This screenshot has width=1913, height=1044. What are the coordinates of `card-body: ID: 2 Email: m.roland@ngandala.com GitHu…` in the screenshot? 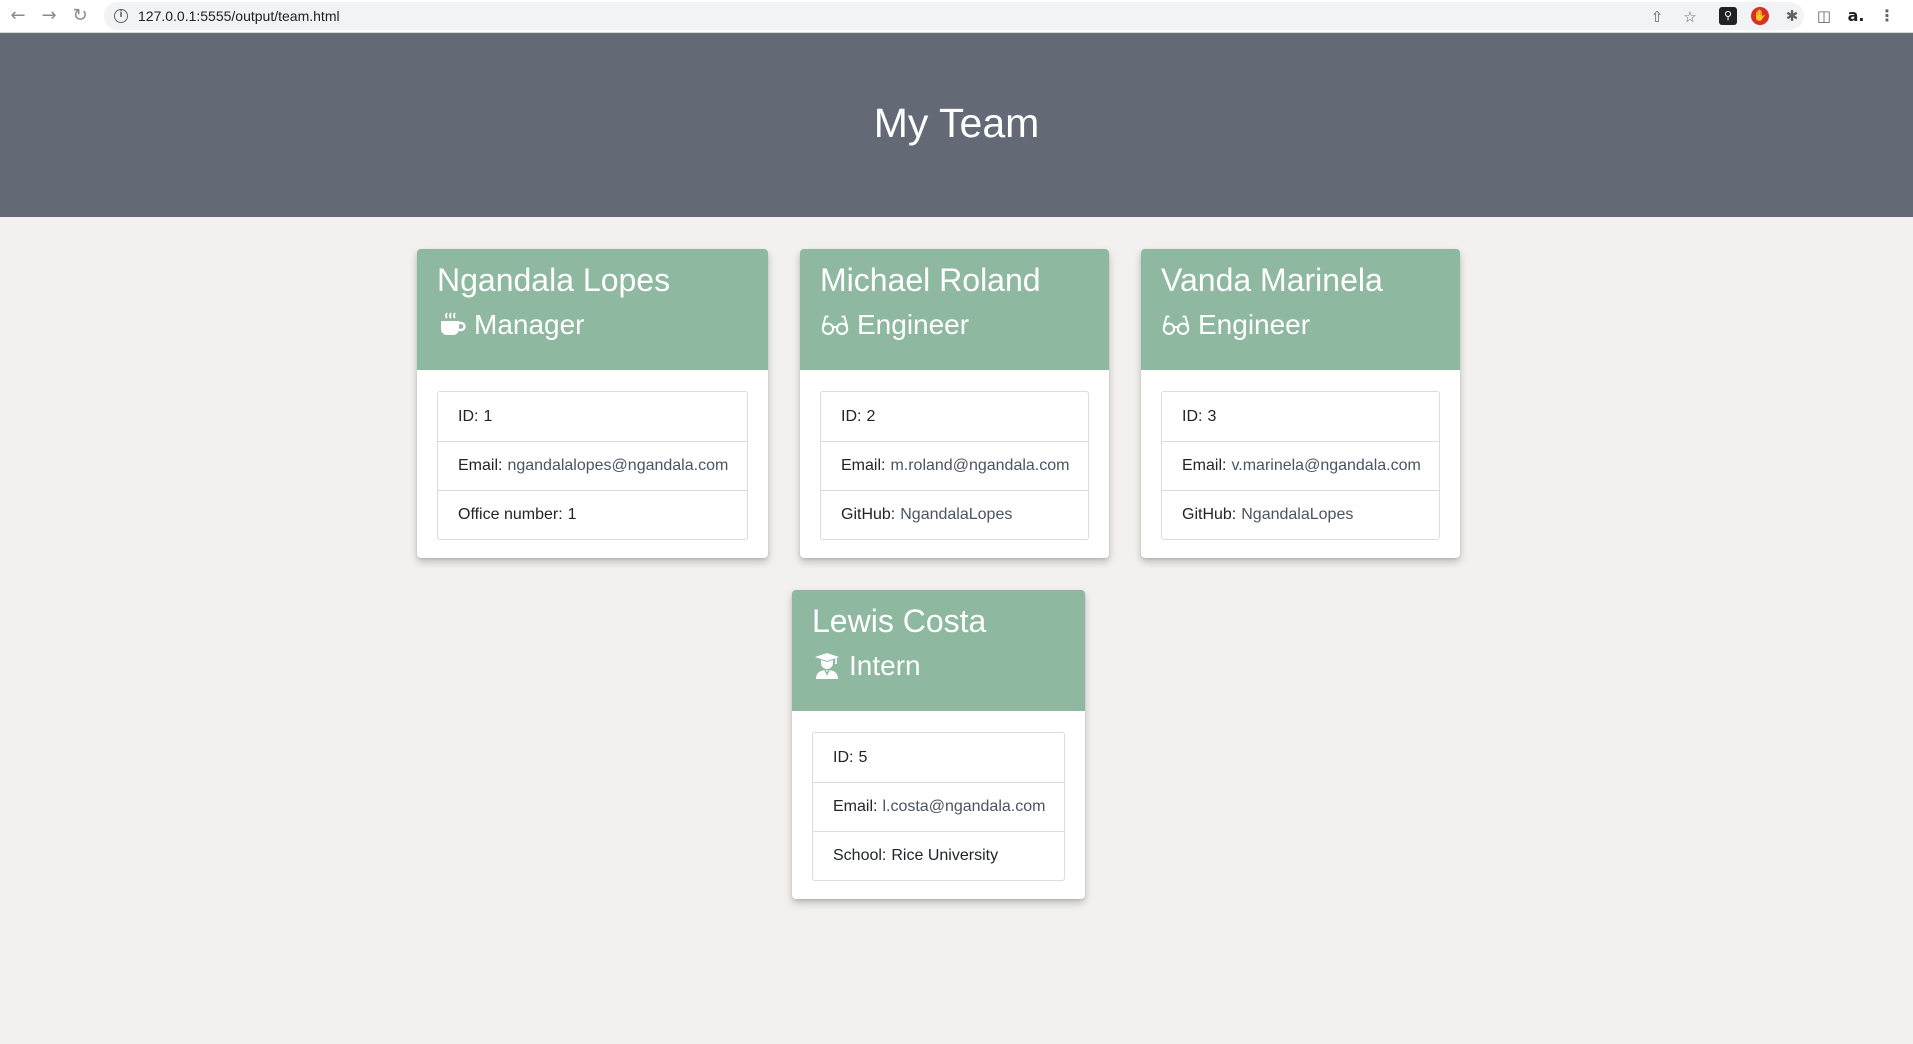 It's located at (954, 464).